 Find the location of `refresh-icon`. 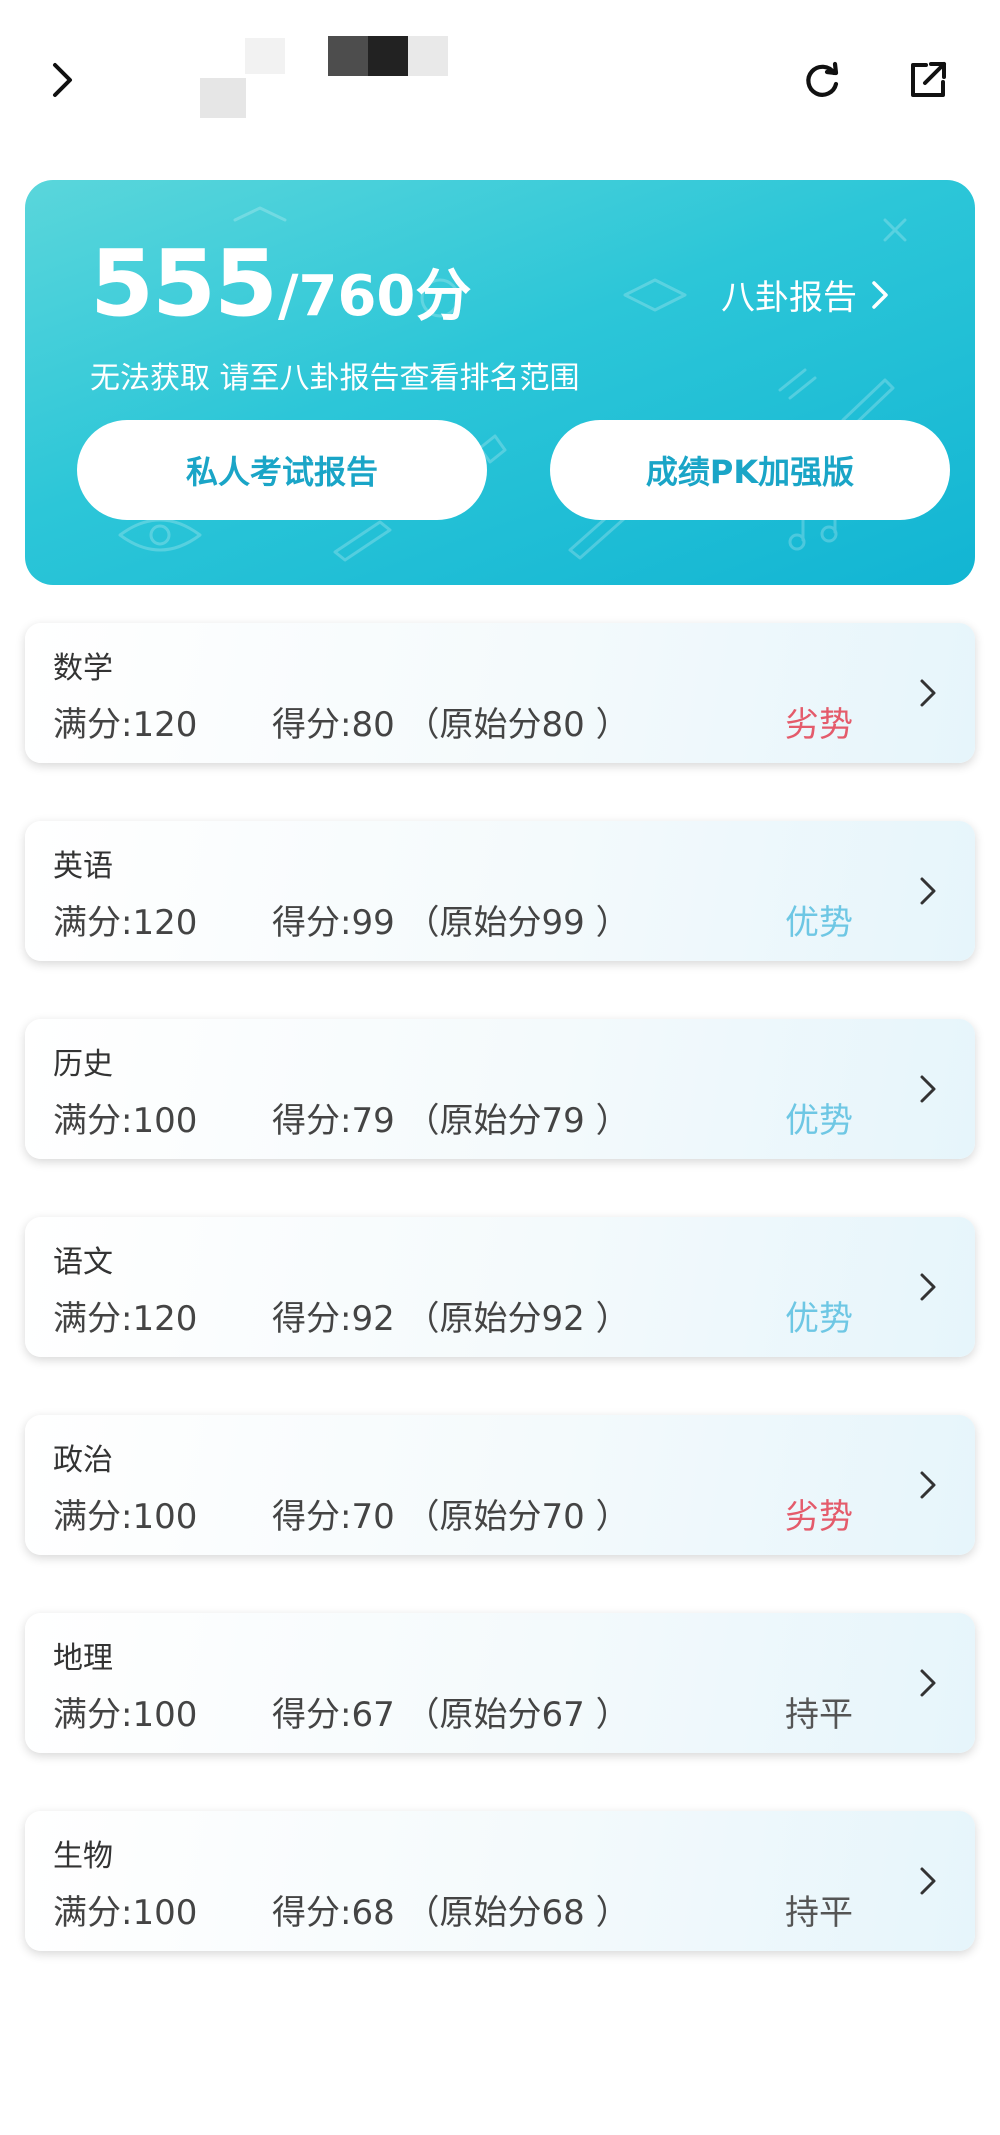

refresh-icon is located at coordinates (822, 79).